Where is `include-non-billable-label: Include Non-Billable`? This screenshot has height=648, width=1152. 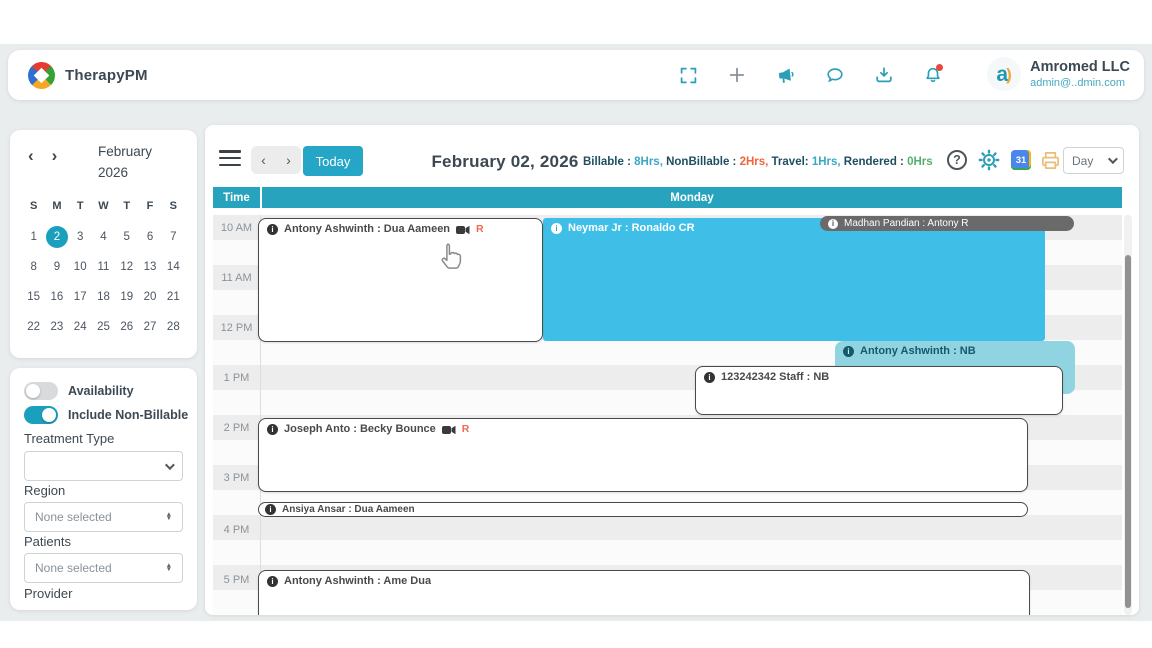
include-non-billable-label: Include Non-Billable is located at coordinates (128, 415).